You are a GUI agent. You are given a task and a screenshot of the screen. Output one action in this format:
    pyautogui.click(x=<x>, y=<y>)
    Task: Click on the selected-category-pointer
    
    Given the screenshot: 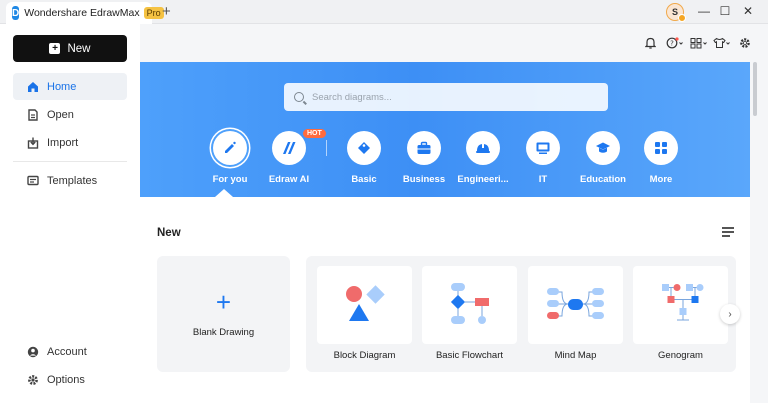 What is the action you would take?
    pyautogui.click(x=224, y=193)
    